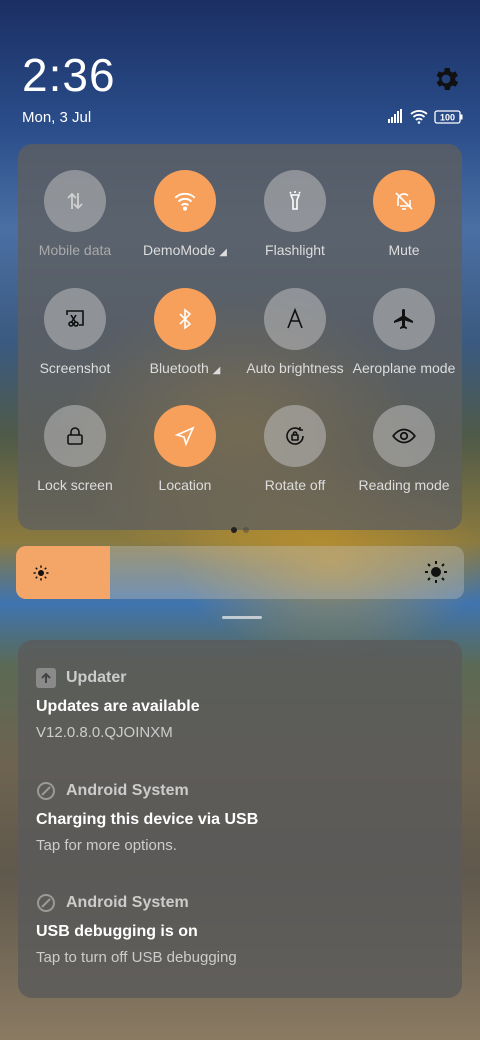 Image resolution: width=480 pixels, height=1040 pixels. Describe the element at coordinates (75, 201) in the screenshot. I see `mobile-data-icon` at that location.